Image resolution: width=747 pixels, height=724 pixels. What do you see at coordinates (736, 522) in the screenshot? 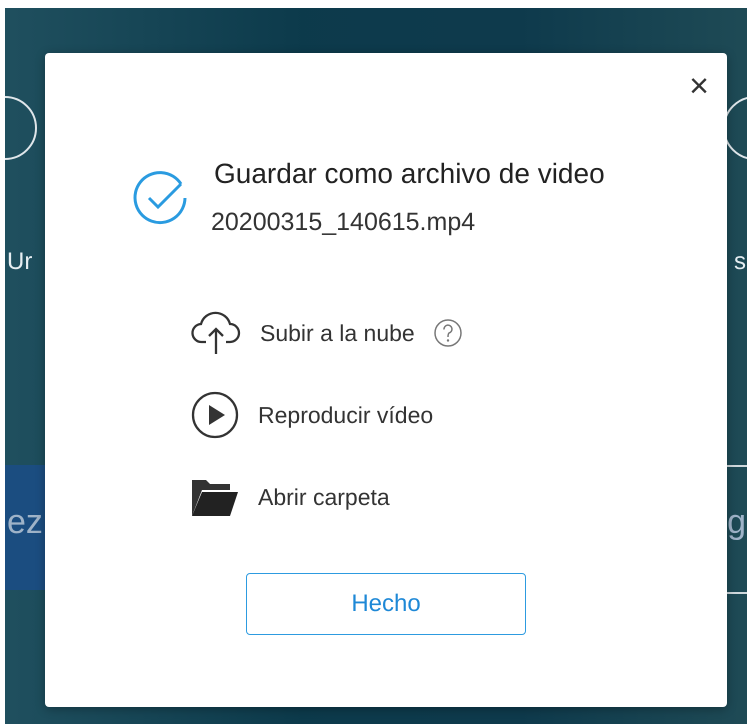
I see `background-text: g` at bounding box center [736, 522].